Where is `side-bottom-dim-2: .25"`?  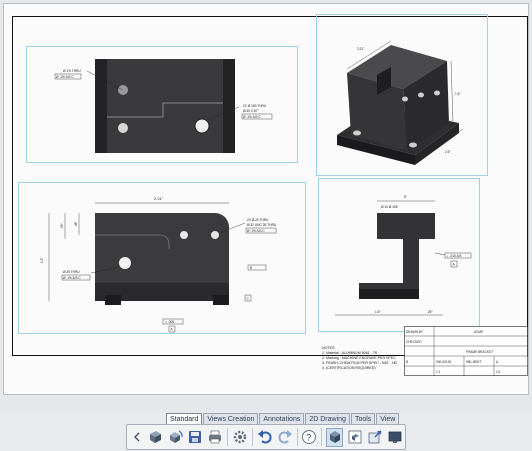 side-bottom-dim-2: .25" is located at coordinates (430, 312).